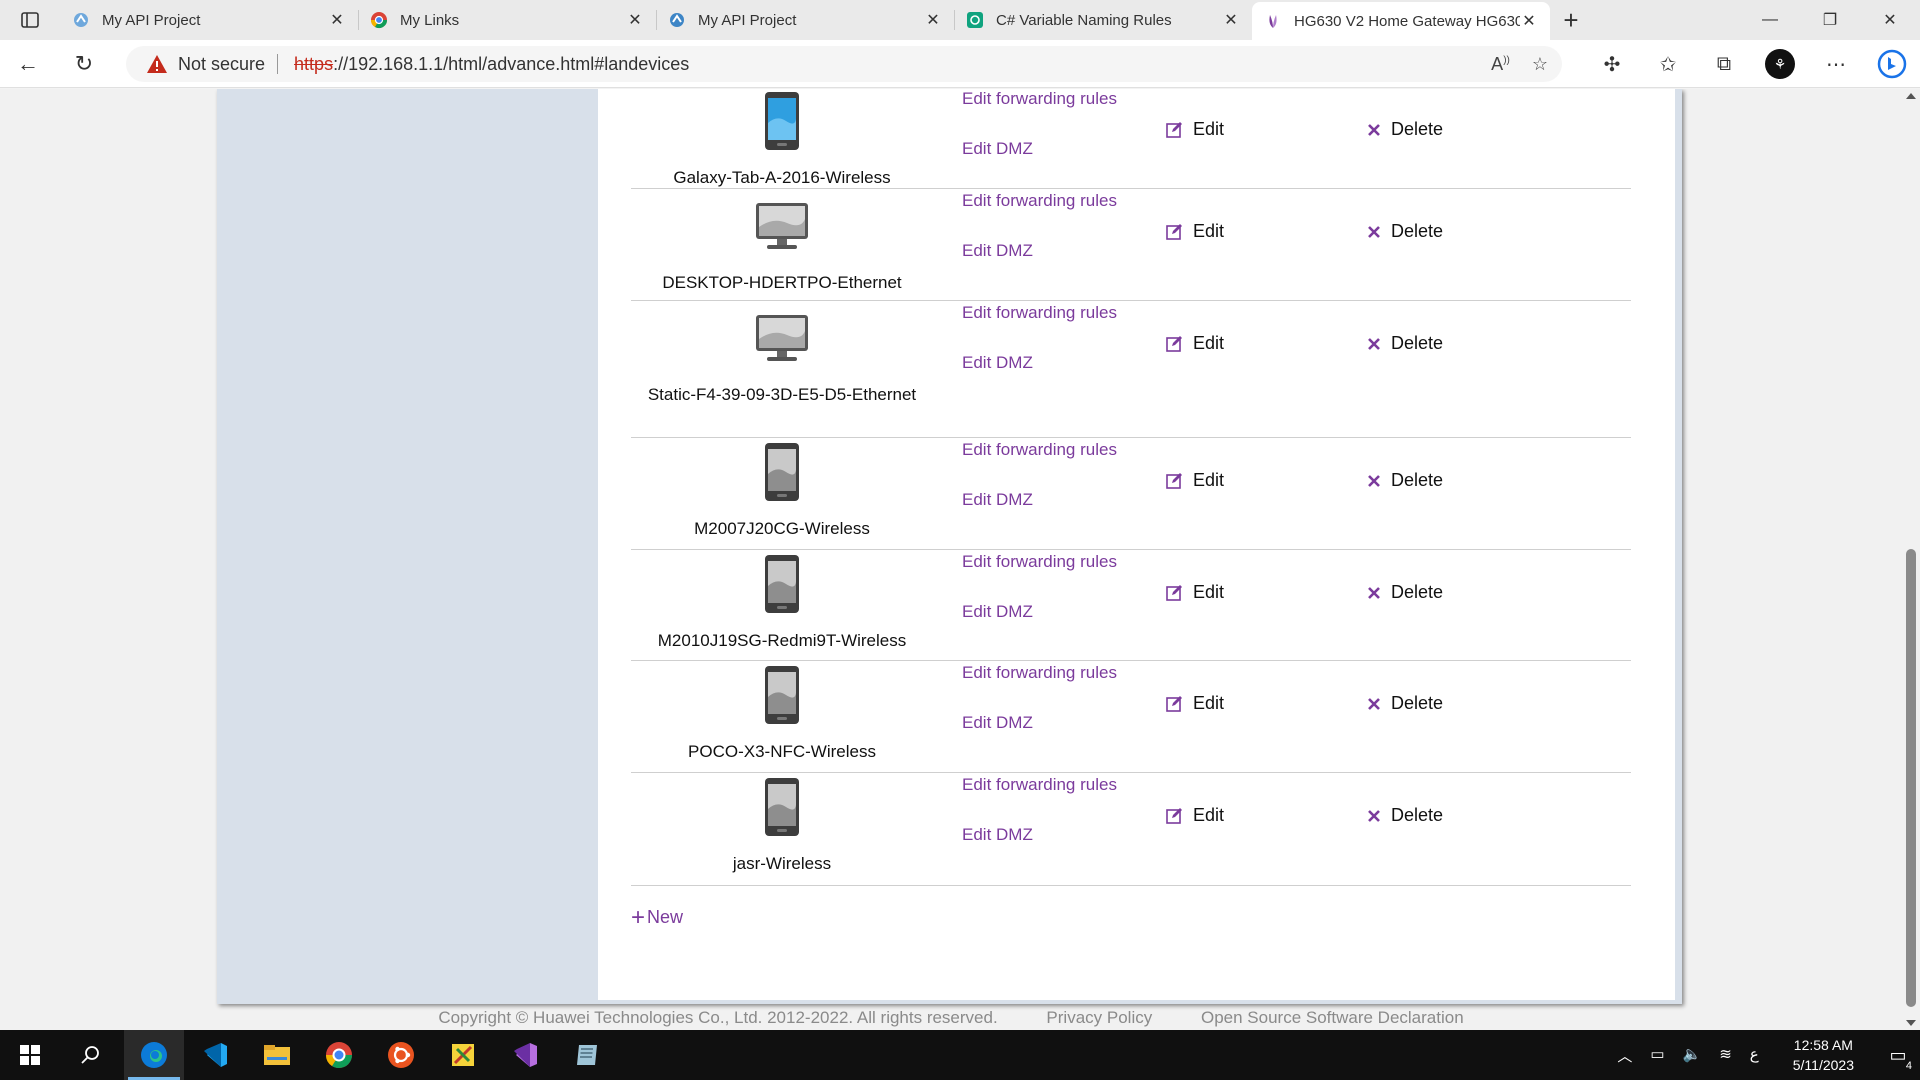  I want to click on notification-center-icon: ▭ 4, so click(1898, 1058).